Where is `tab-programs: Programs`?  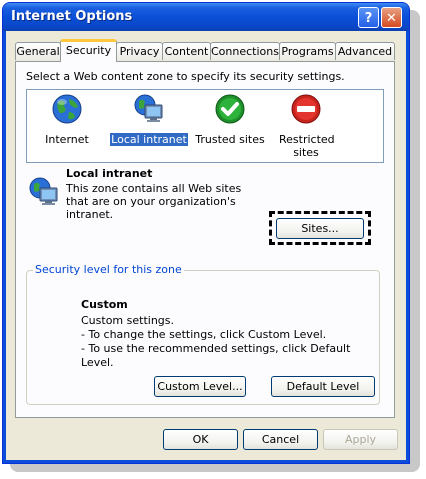 tab-programs: Programs is located at coordinates (307, 51).